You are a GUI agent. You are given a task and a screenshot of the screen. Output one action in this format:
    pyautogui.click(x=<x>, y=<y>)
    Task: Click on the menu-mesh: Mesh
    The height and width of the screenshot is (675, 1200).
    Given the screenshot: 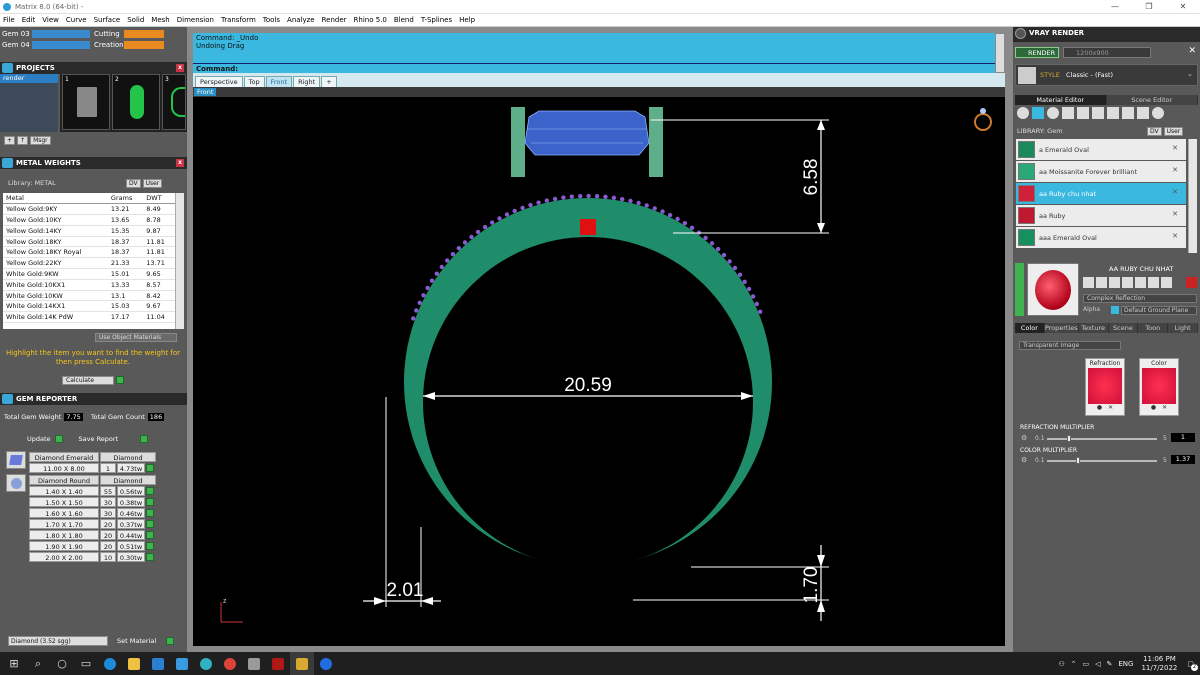 What is the action you would take?
    pyautogui.click(x=160, y=20)
    